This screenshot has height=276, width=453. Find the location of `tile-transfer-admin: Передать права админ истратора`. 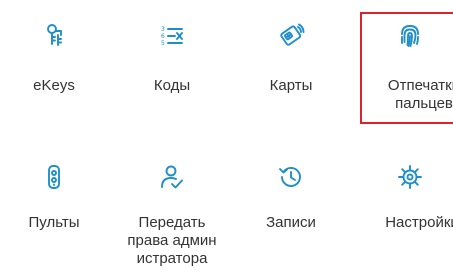

tile-transfer-admin: Передать права админ истратора is located at coordinates (172, 212).